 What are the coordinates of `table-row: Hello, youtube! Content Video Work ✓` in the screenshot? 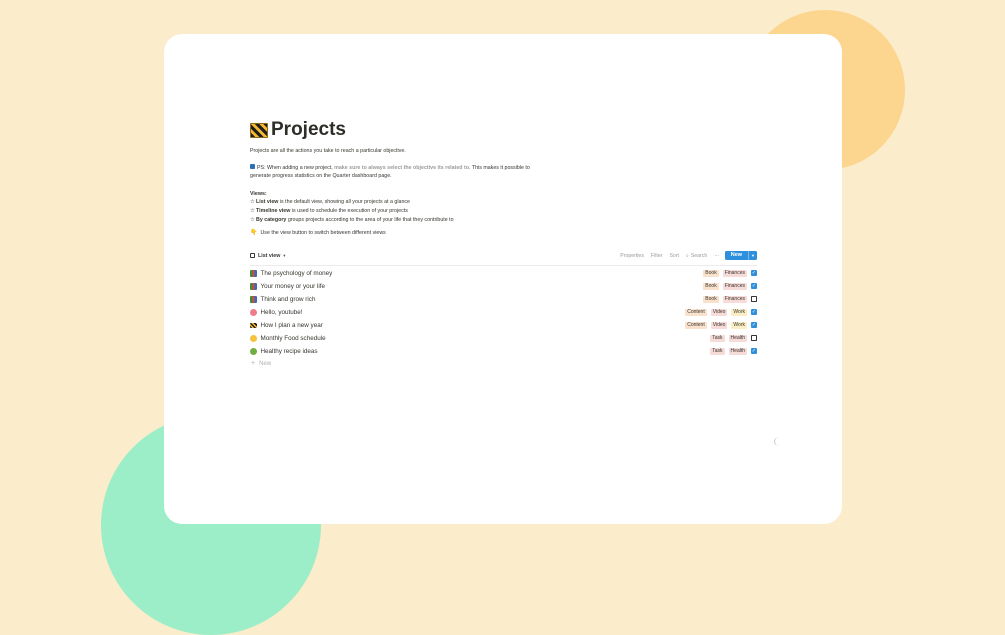 It's located at (503, 312).